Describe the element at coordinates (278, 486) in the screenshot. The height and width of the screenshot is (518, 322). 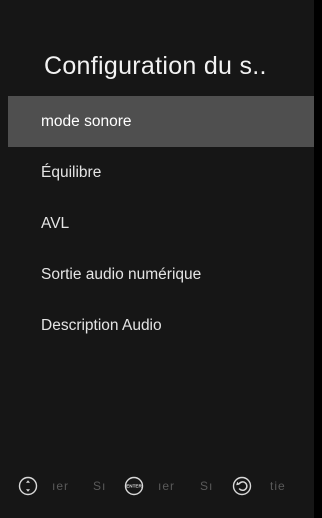
I see `hint-label-back: tie` at that location.